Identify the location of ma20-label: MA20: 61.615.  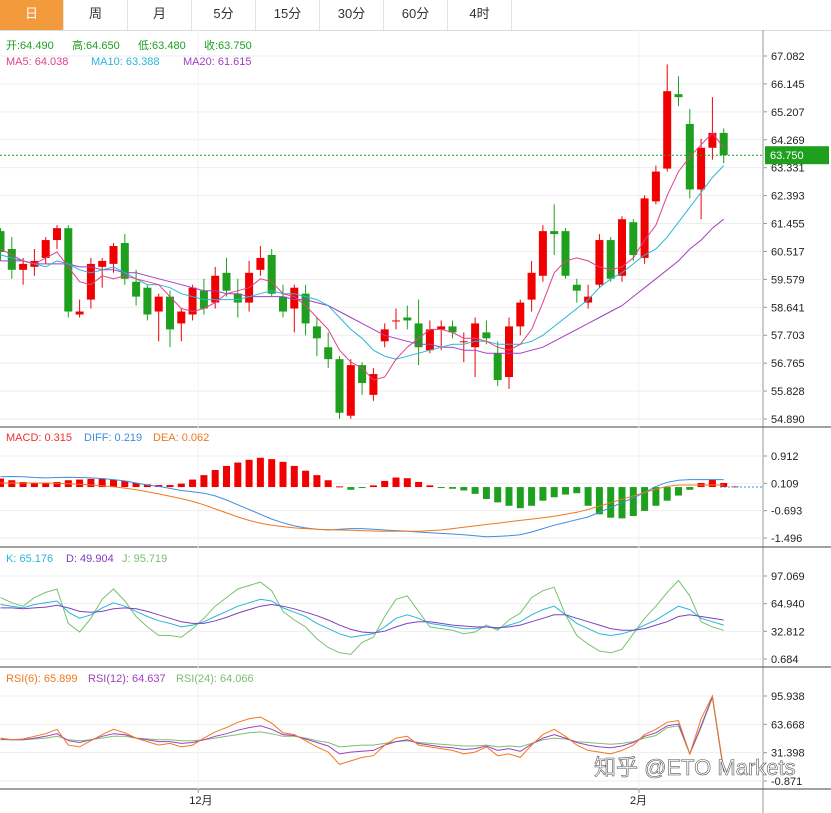
(217, 62).